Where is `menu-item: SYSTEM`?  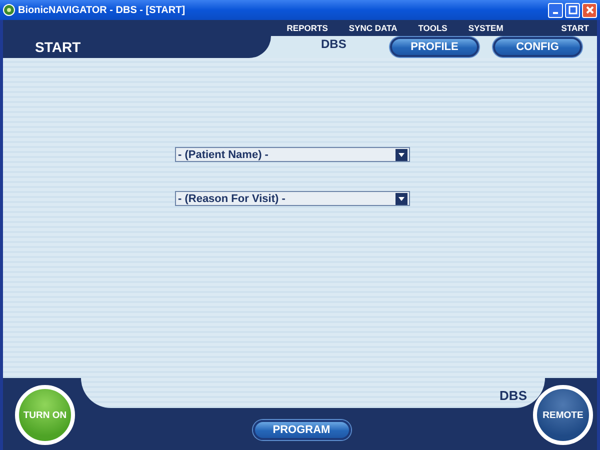 menu-item: SYSTEM is located at coordinates (486, 28).